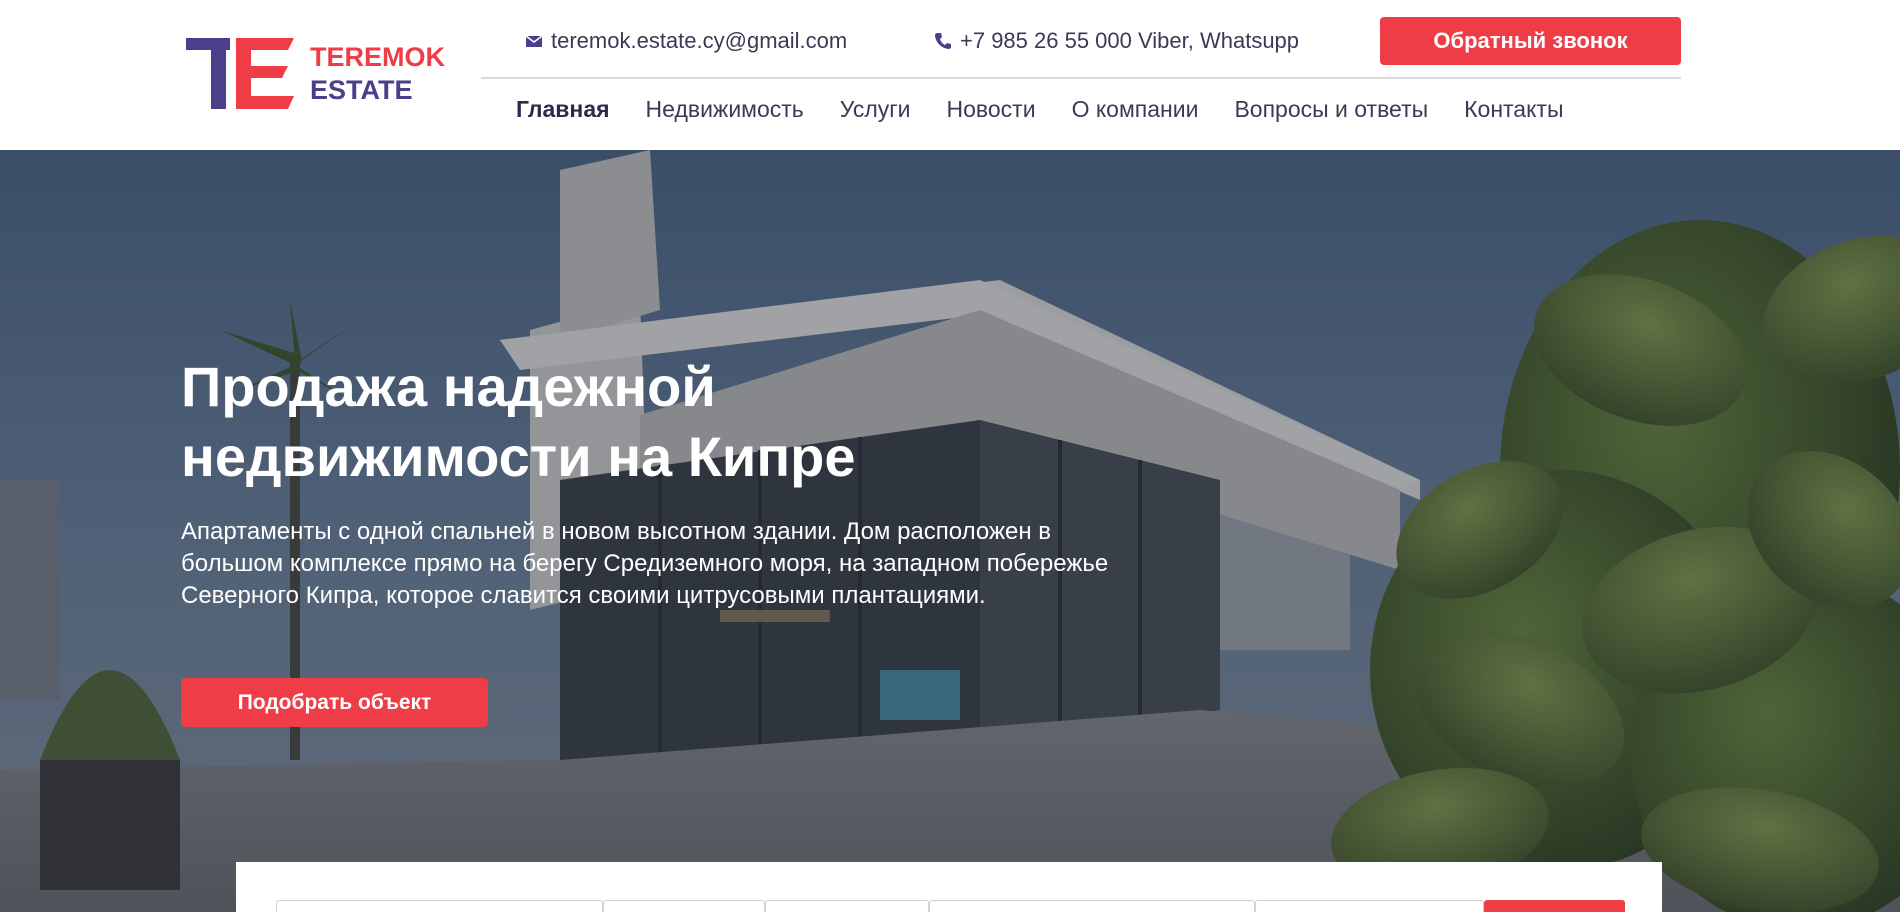  What do you see at coordinates (1513, 112) in the screenshot?
I see `nav-item-contacts: Контакты` at bounding box center [1513, 112].